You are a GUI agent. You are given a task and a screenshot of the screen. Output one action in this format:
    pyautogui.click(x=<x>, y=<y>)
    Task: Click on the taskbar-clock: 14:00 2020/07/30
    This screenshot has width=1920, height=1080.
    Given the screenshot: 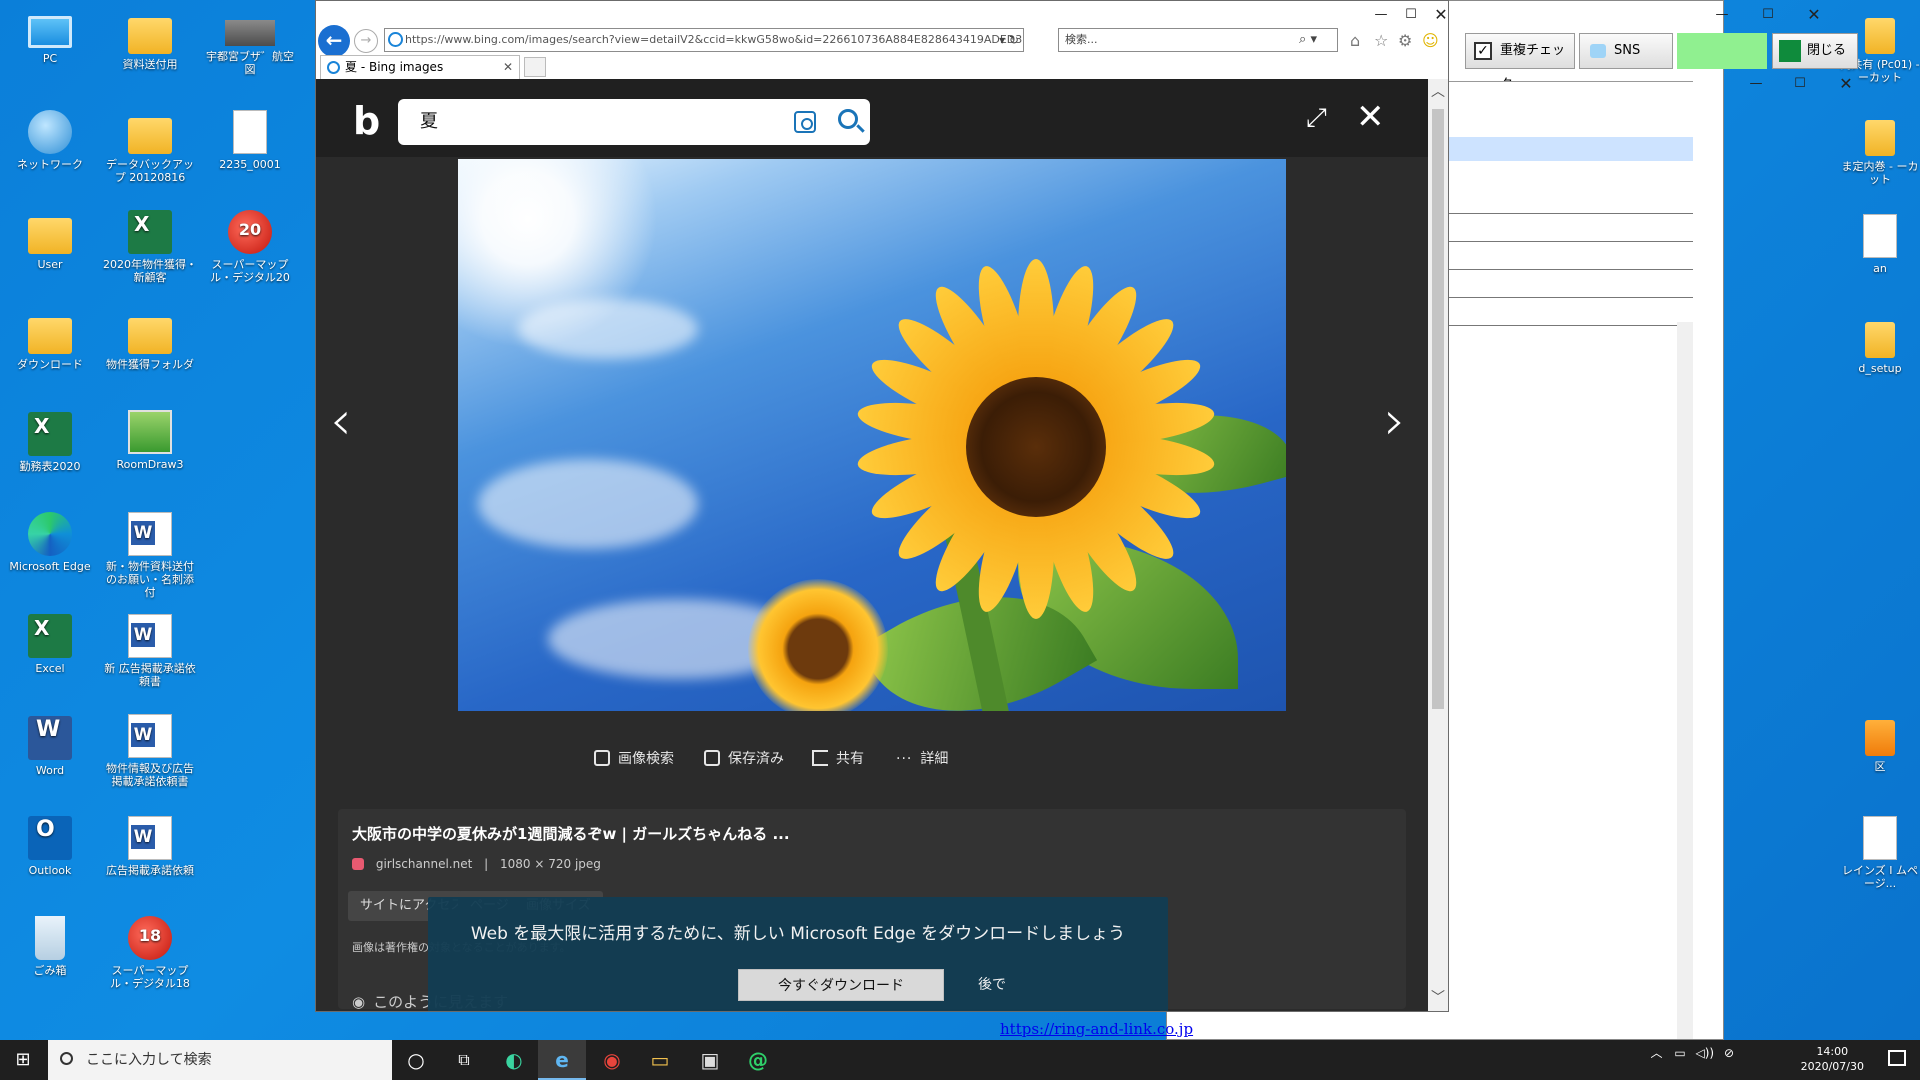 What is the action you would take?
    pyautogui.click(x=1832, y=1059)
    